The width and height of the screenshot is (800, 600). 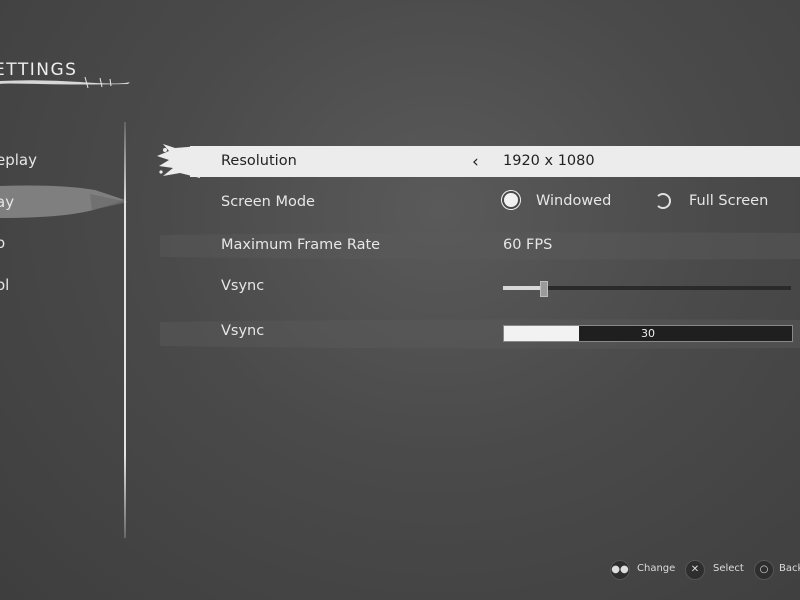 What do you see at coordinates (480, 162) in the screenshot?
I see `setting-row-resolution: Resolution` at bounding box center [480, 162].